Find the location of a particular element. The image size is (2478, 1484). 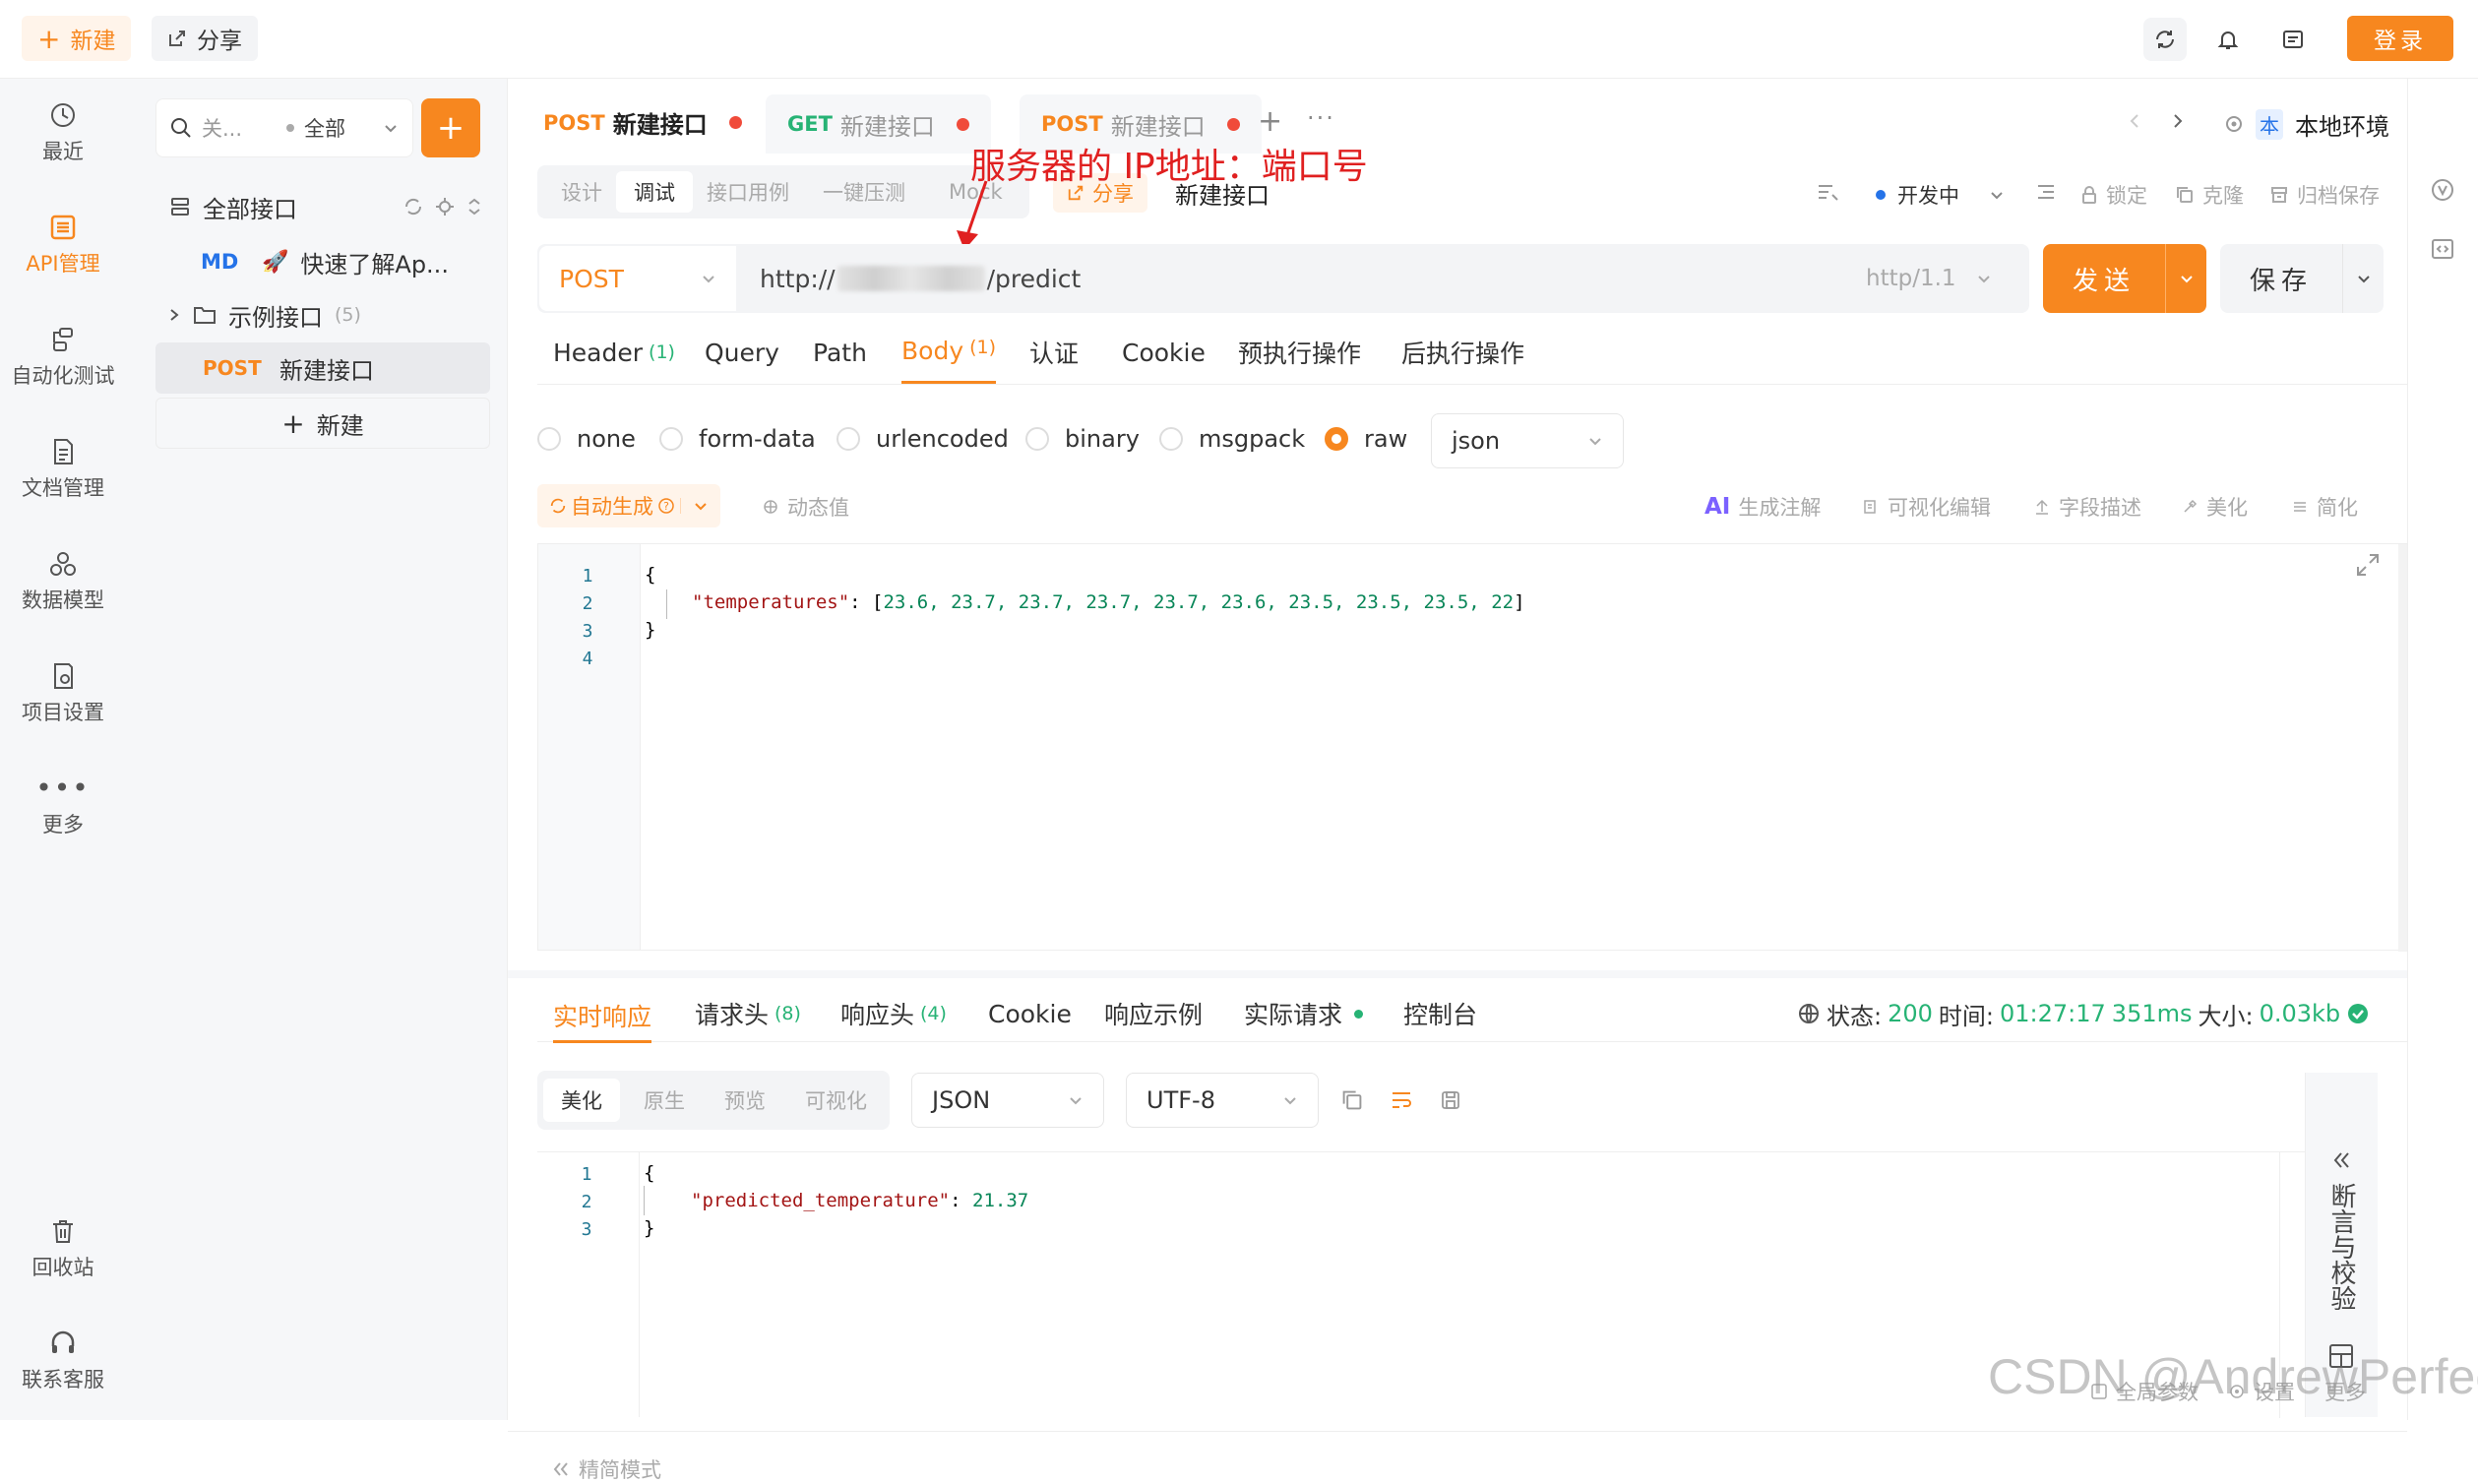

split-divider is located at coordinates (1457, 974).